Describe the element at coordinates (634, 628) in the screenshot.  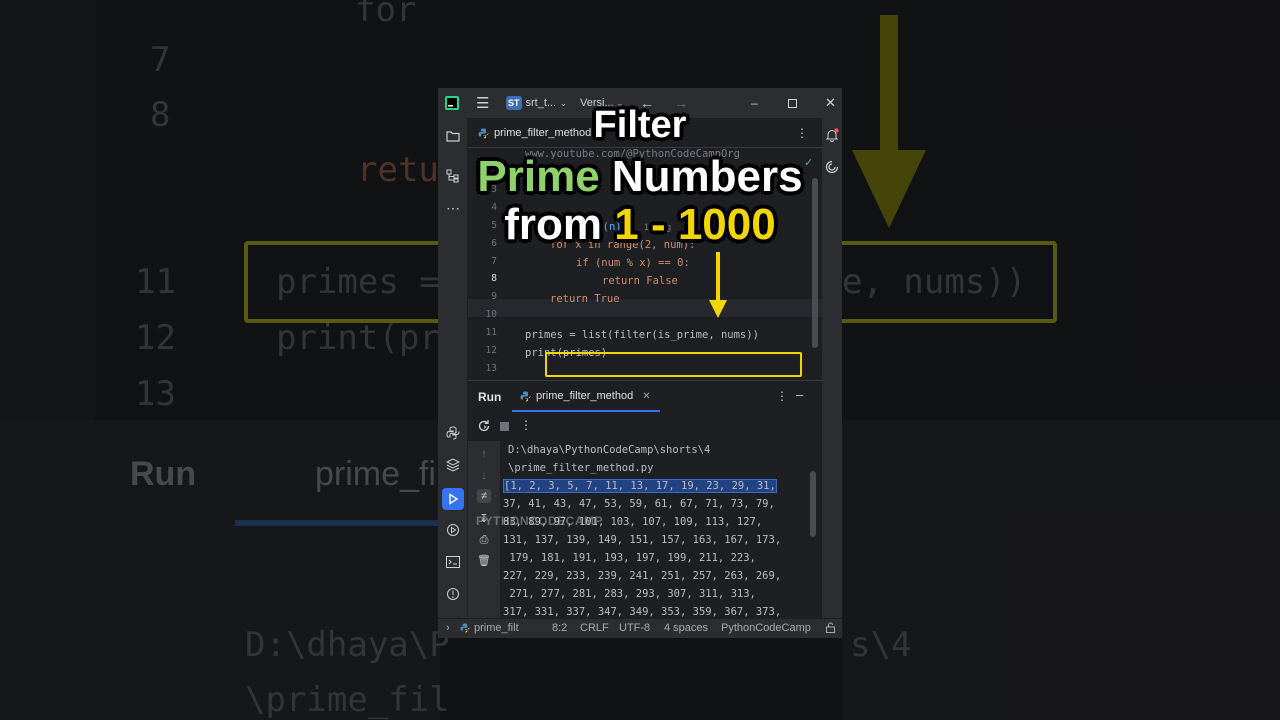
I see `file-encoding: UTF-8` at that location.